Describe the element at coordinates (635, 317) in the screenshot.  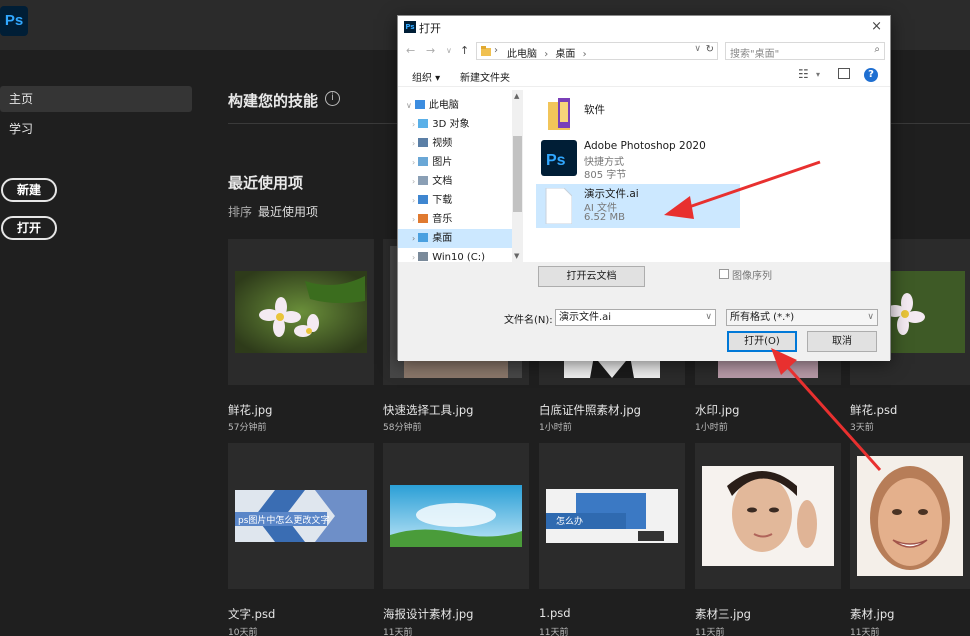
I see `filename-field: 演示文件.ai ∨` at that location.